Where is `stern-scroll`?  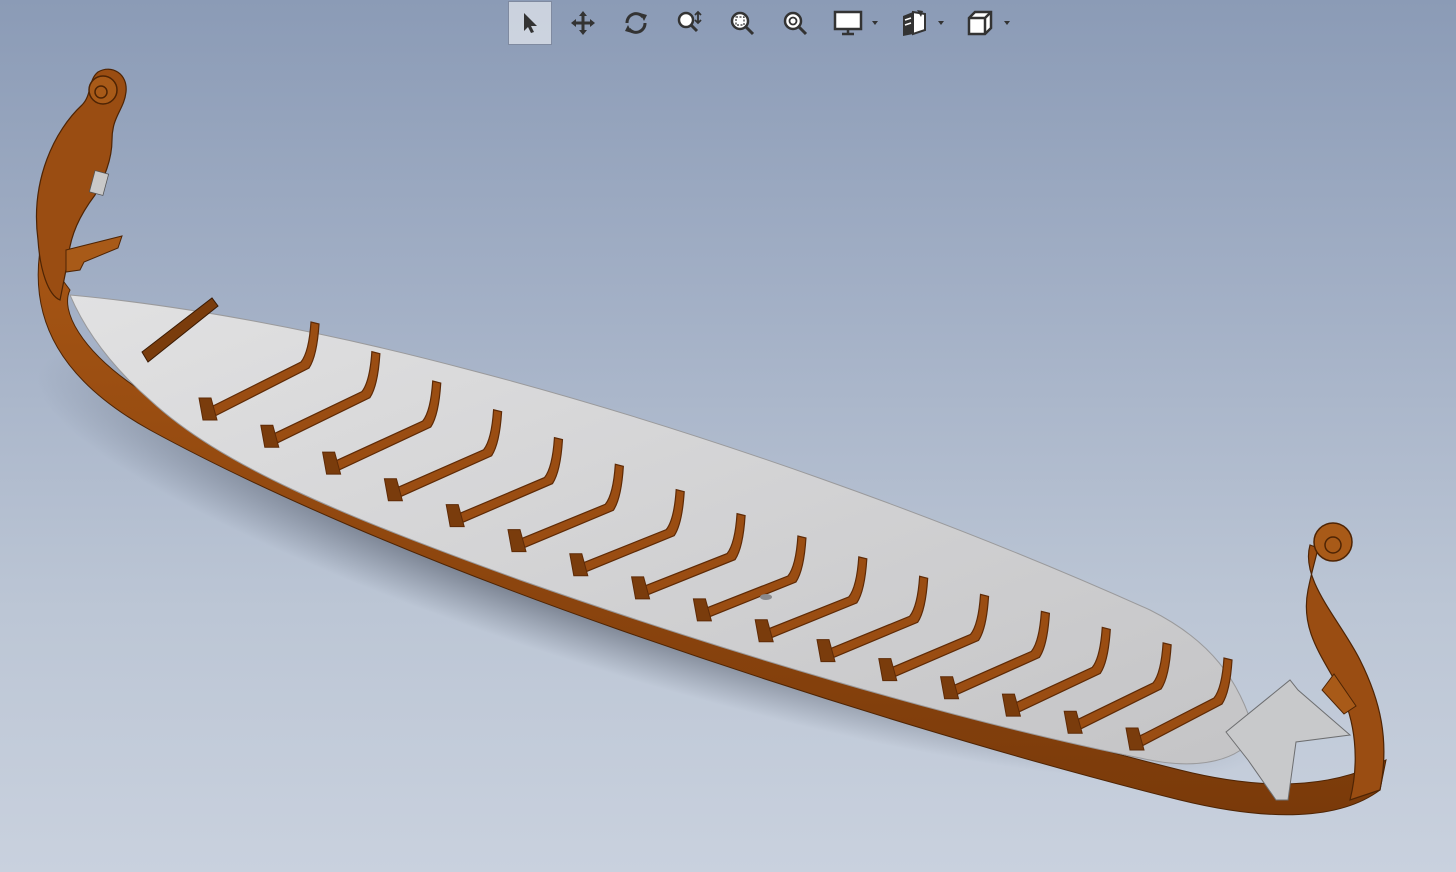 stern-scroll is located at coordinates (1333, 542).